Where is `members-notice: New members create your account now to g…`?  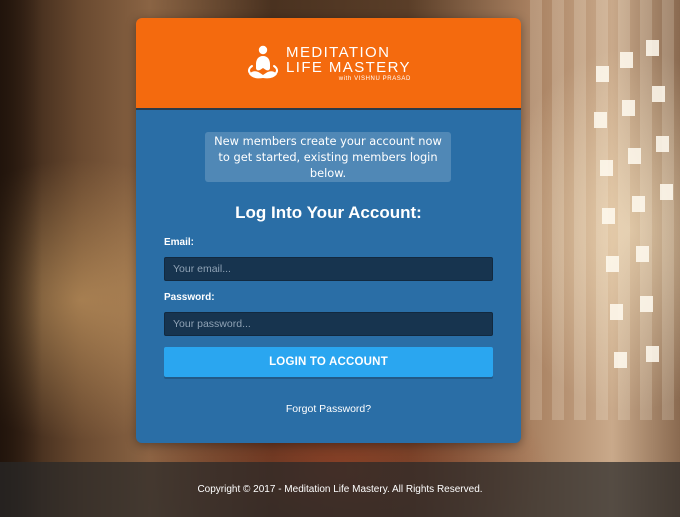 members-notice: New members create your account now to g… is located at coordinates (328, 157).